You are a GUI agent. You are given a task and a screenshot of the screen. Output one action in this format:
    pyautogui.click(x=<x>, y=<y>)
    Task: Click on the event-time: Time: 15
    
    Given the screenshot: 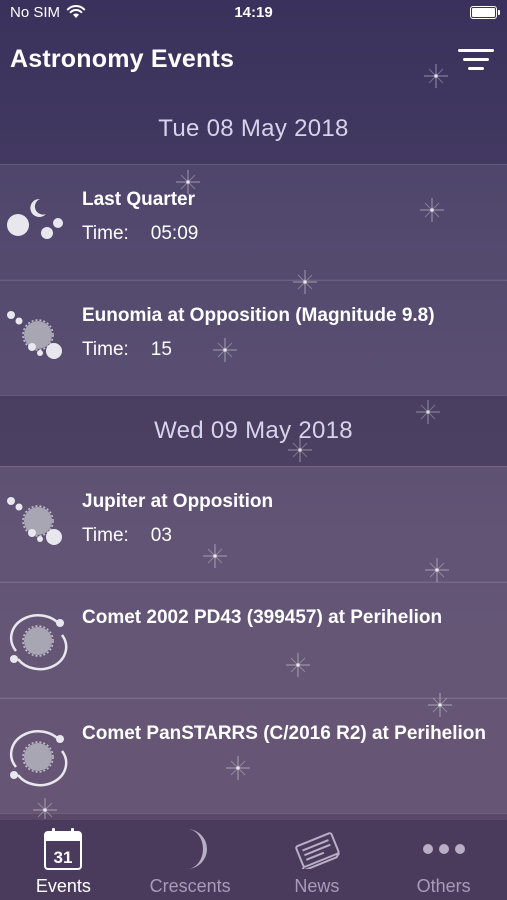 What is the action you would take?
    pyautogui.click(x=258, y=350)
    